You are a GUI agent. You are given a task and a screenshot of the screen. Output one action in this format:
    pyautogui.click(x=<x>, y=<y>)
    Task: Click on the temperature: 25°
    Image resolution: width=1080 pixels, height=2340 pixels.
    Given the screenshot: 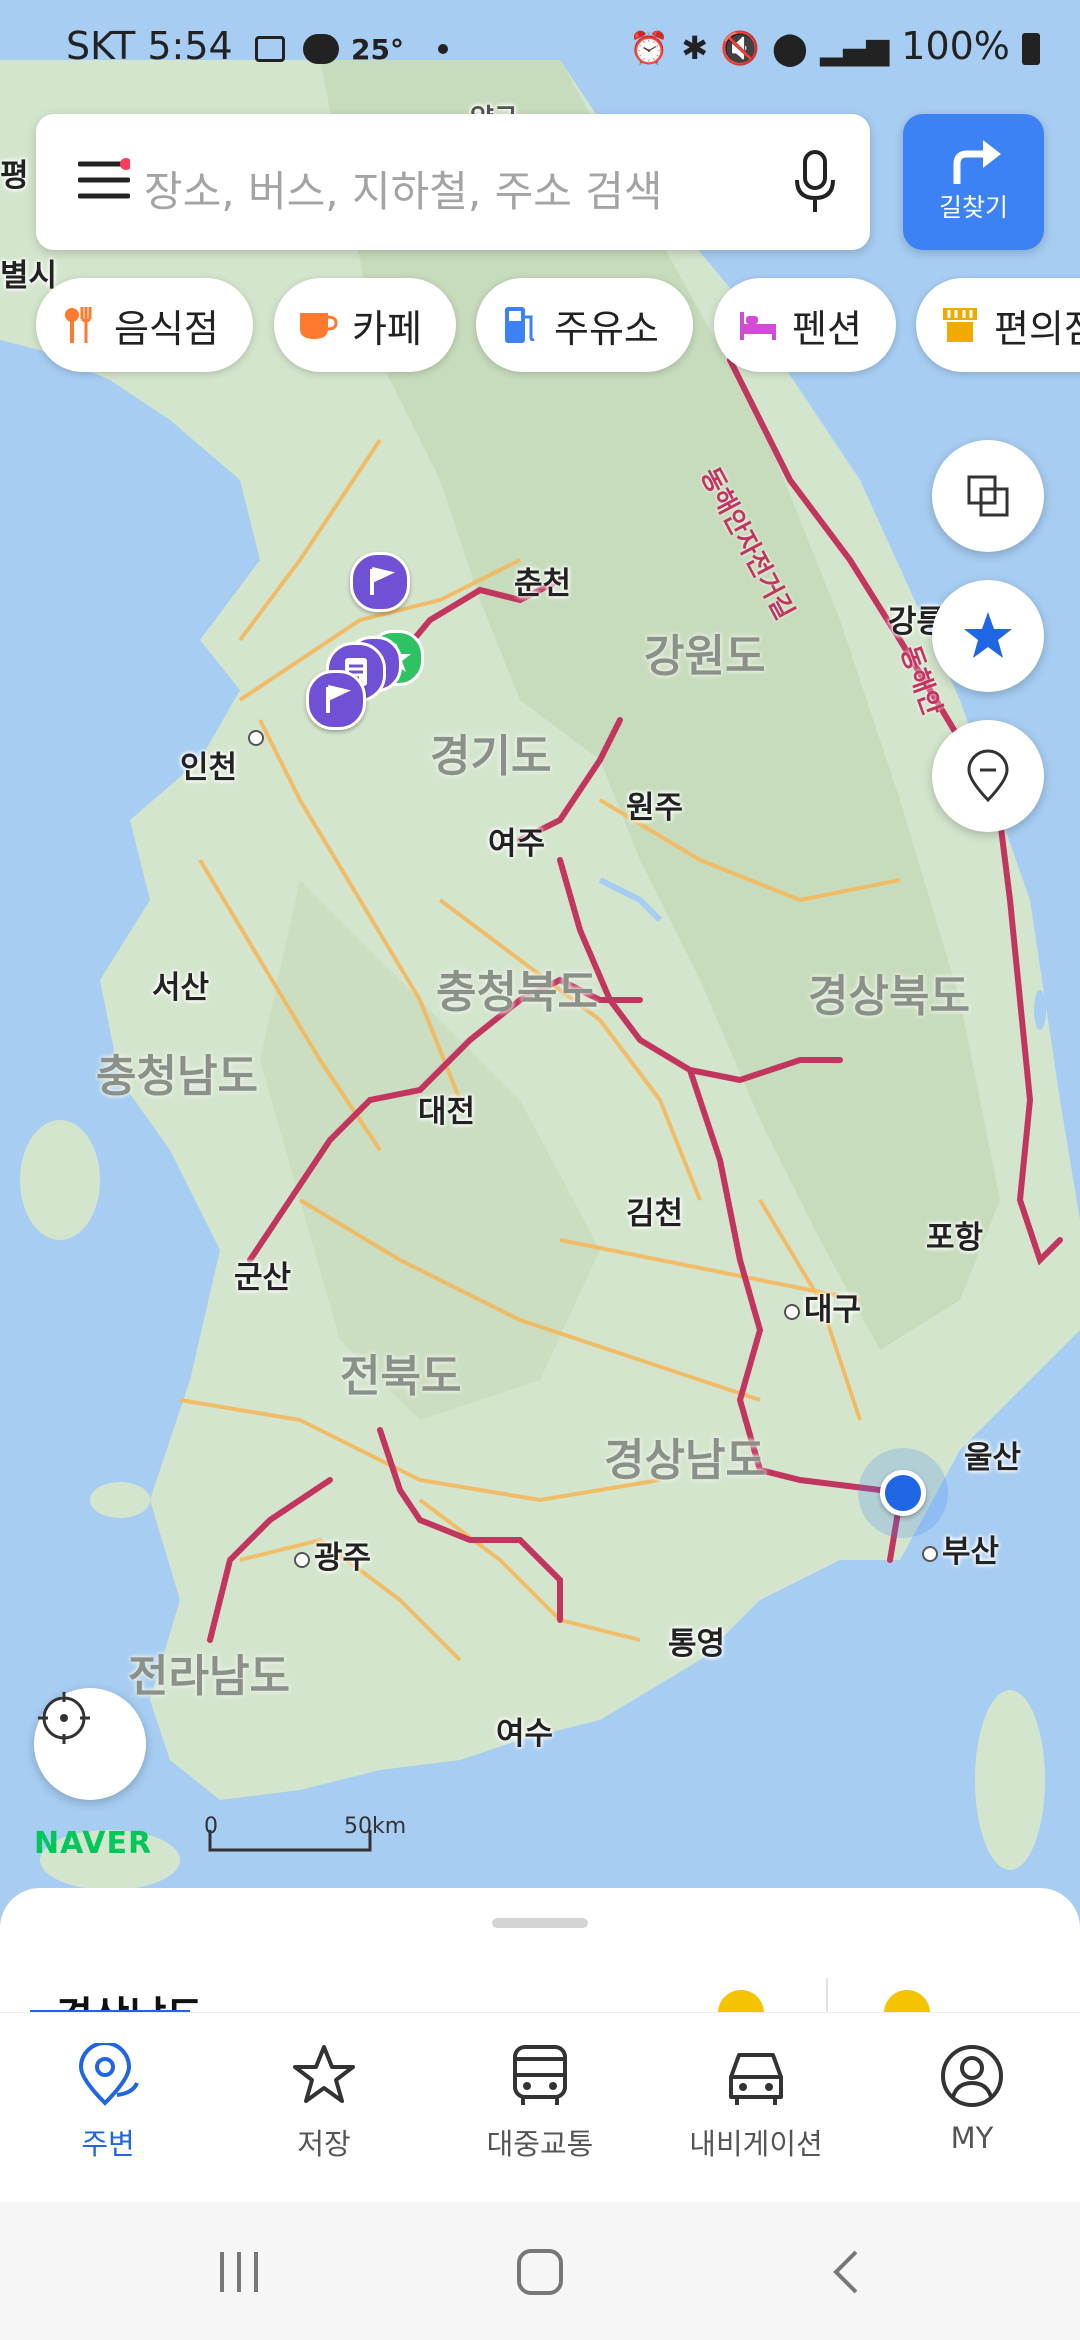 What is the action you would take?
    pyautogui.click(x=377, y=49)
    